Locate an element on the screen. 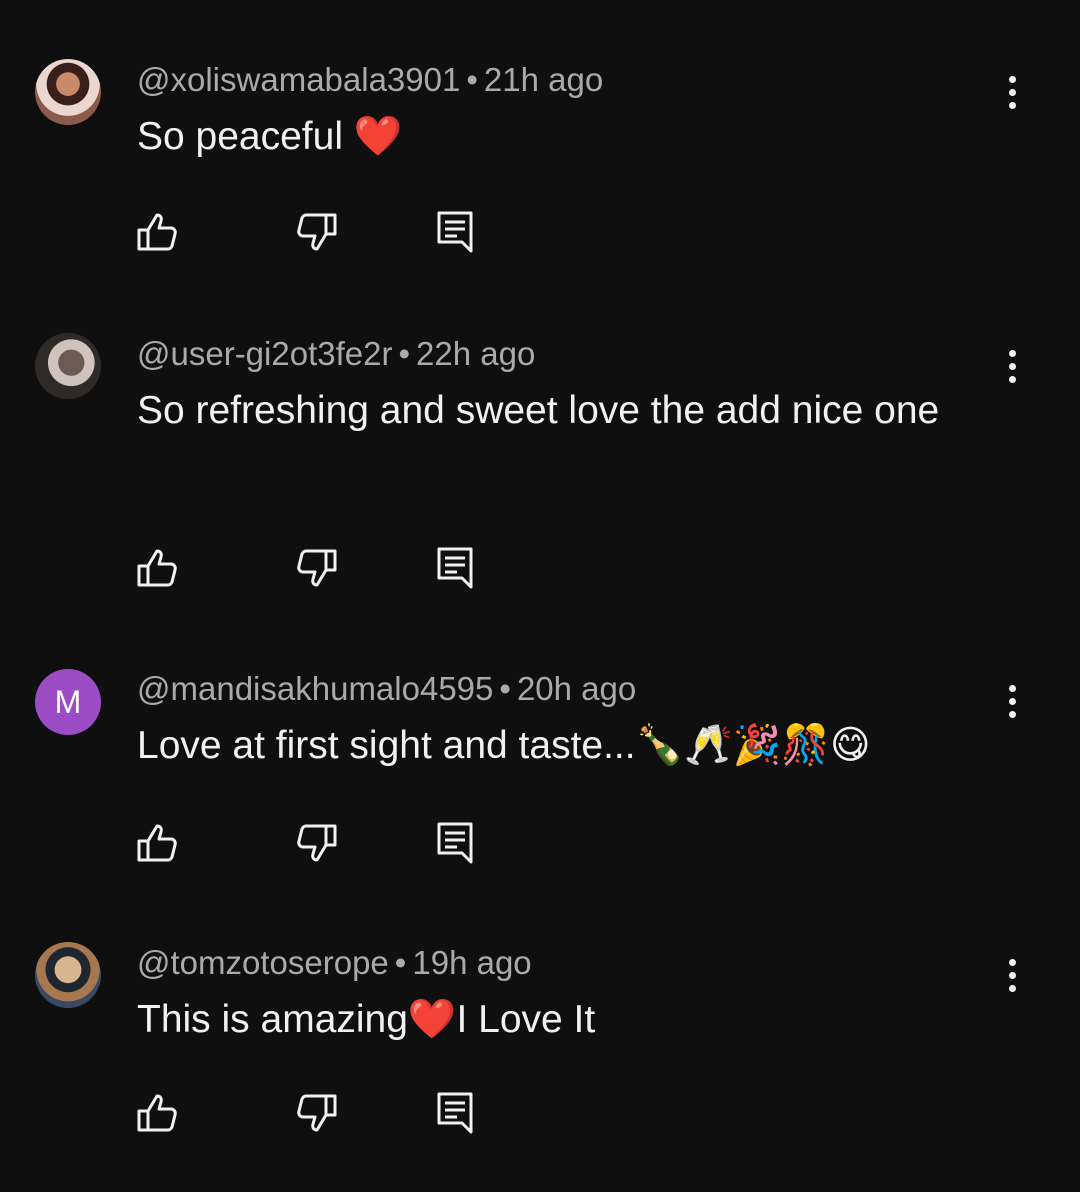 The height and width of the screenshot is (1192, 1080). avatar: M is located at coordinates (68, 702).